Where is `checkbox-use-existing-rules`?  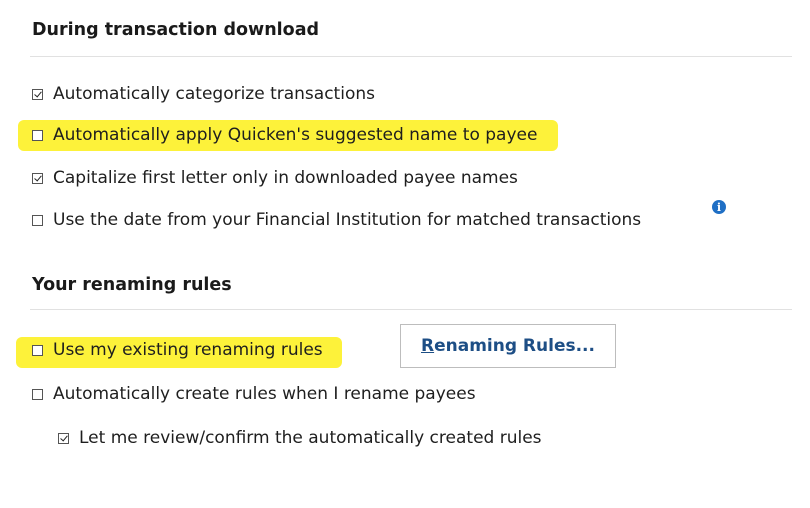
checkbox-use-existing-rules is located at coordinates (37, 350).